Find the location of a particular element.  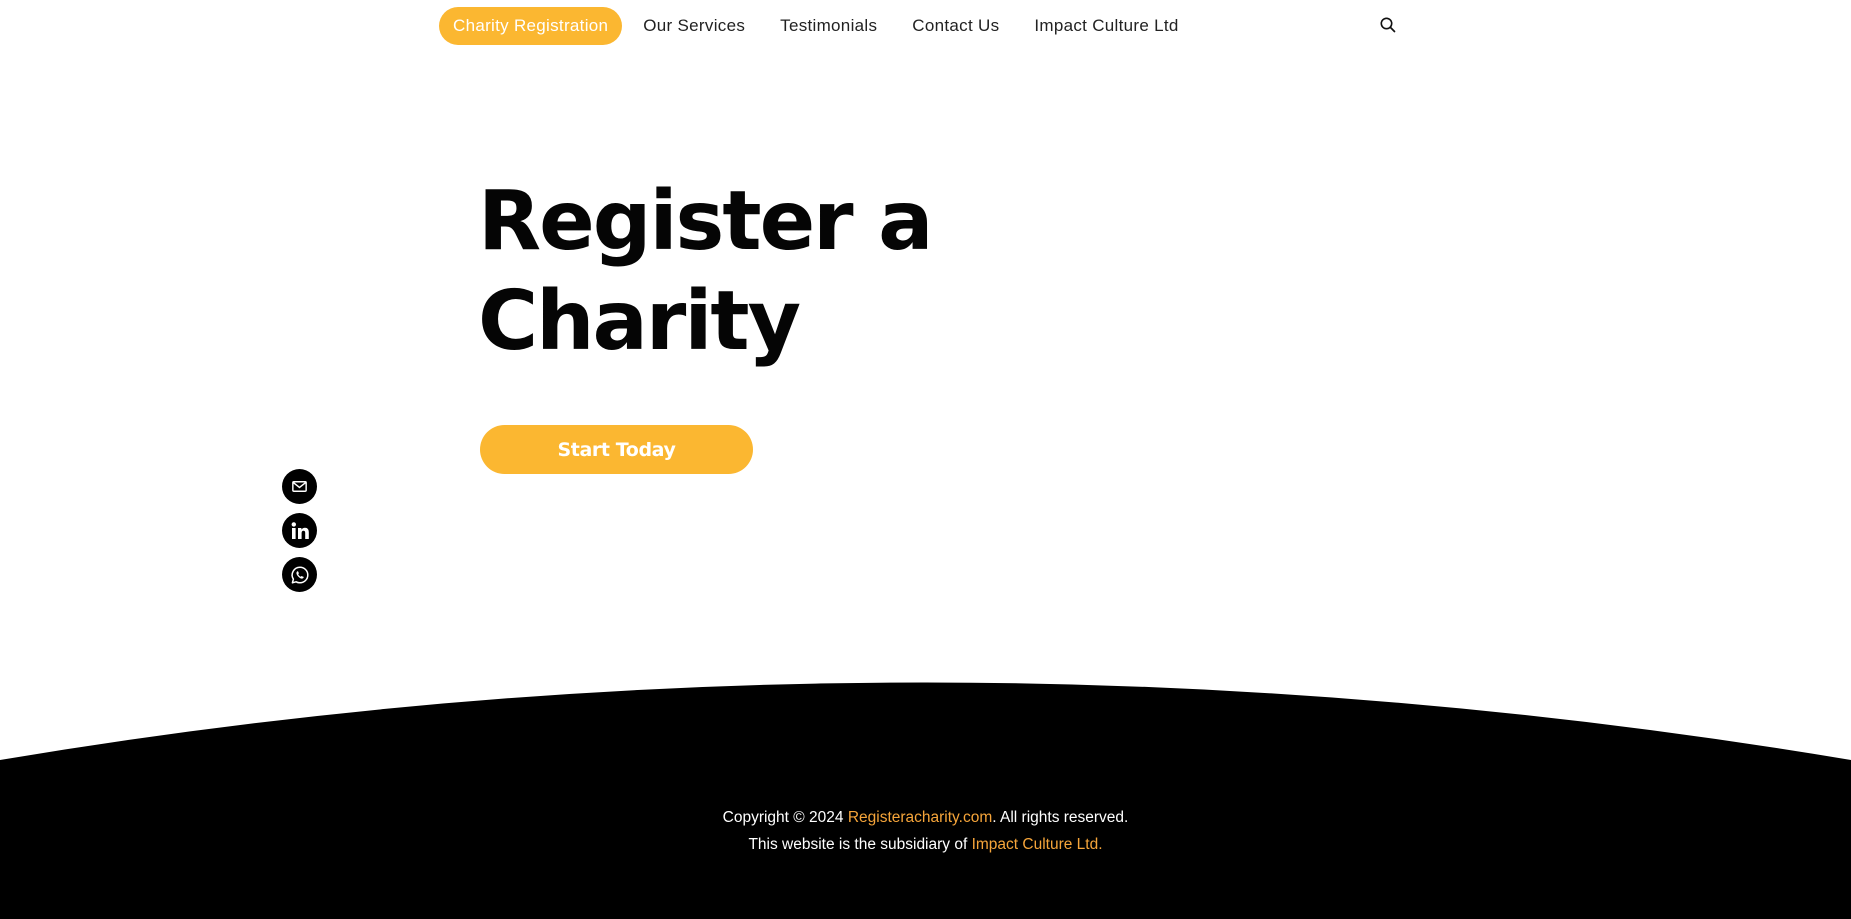

search-icon is located at coordinates (1388, 25).